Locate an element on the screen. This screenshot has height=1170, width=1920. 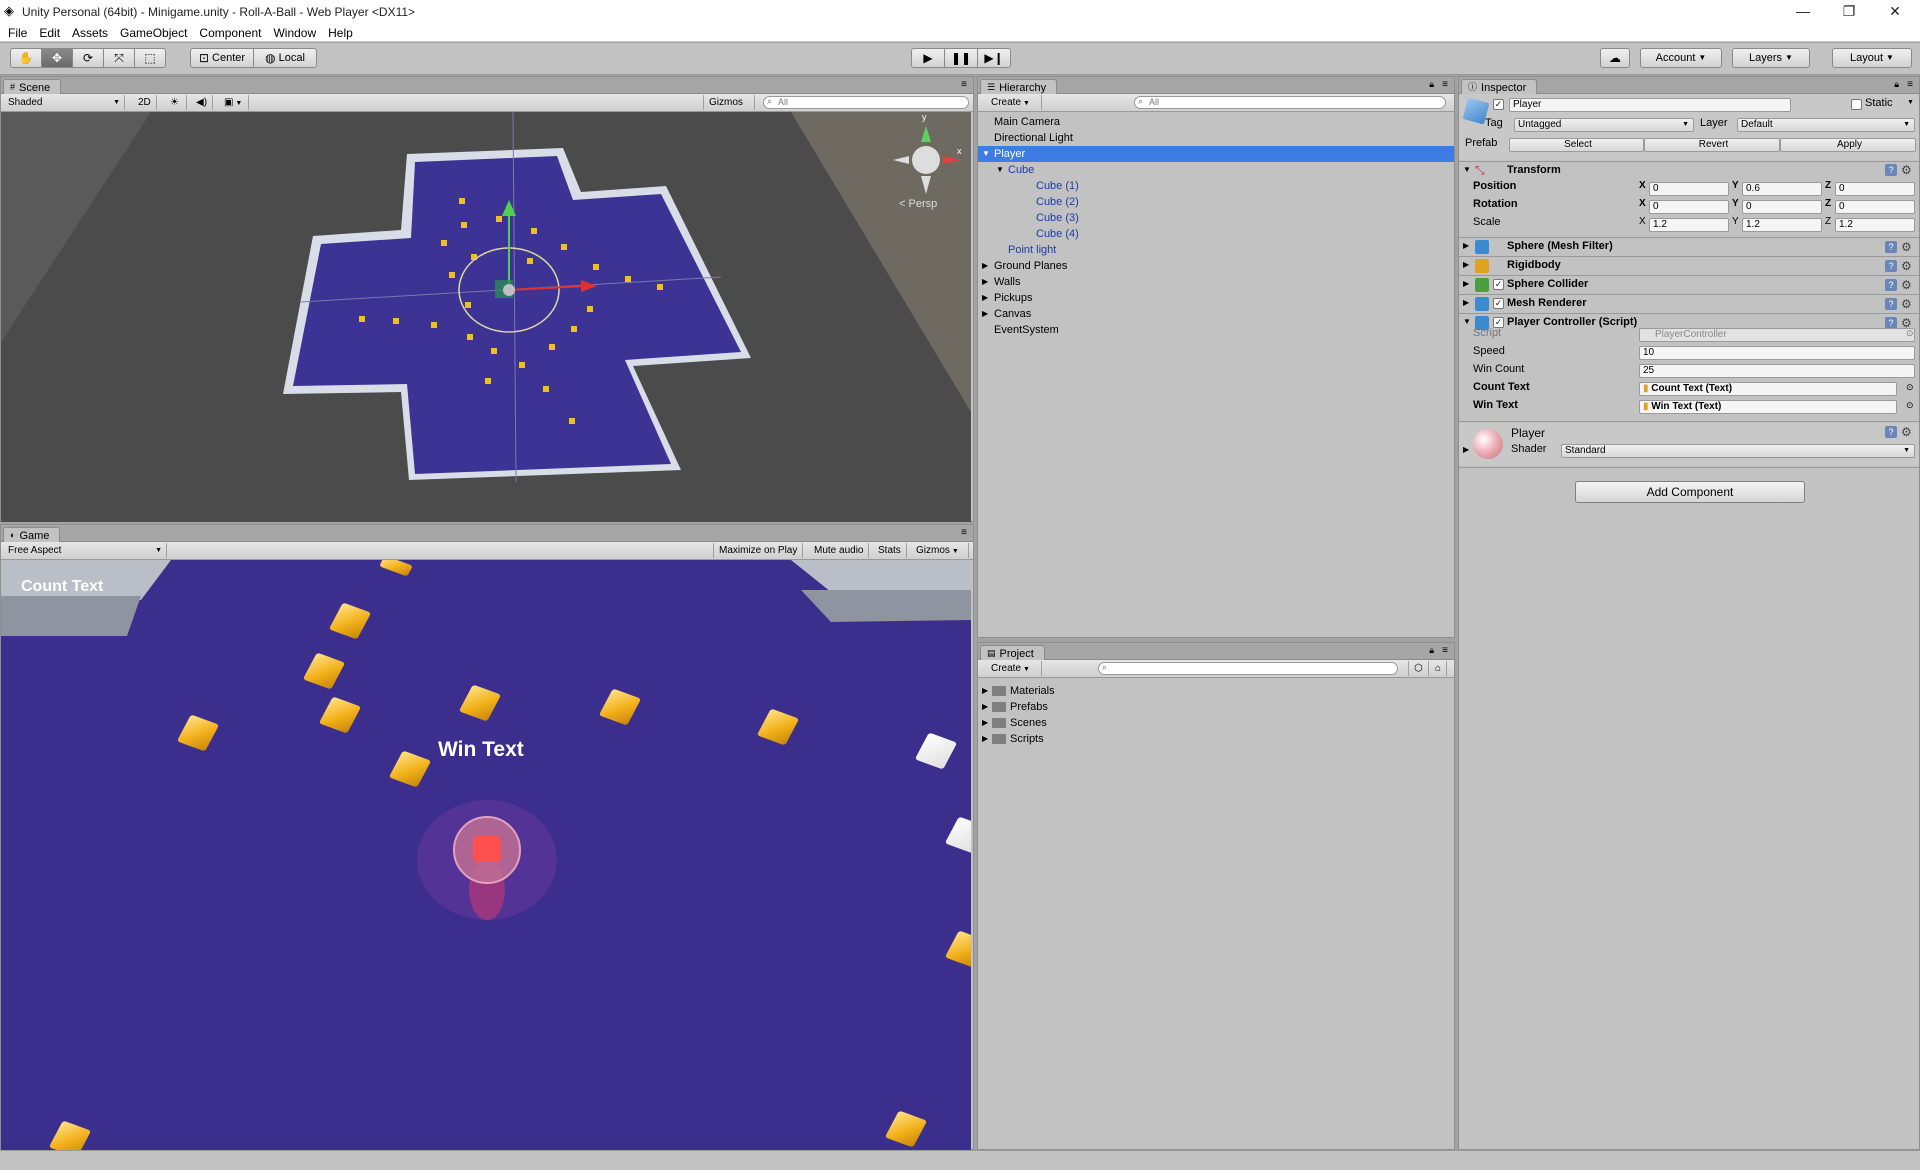
position-y-input: 0.6 is located at coordinates (1782, 189).